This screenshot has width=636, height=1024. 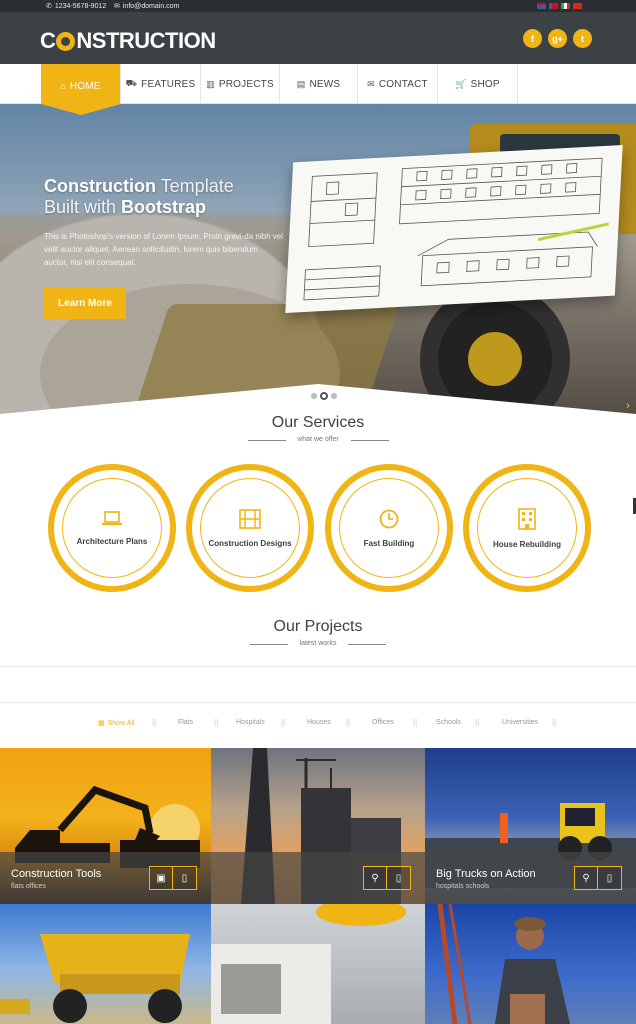 What do you see at coordinates (63, 86) in the screenshot?
I see `home-icon: ⌂` at bounding box center [63, 86].